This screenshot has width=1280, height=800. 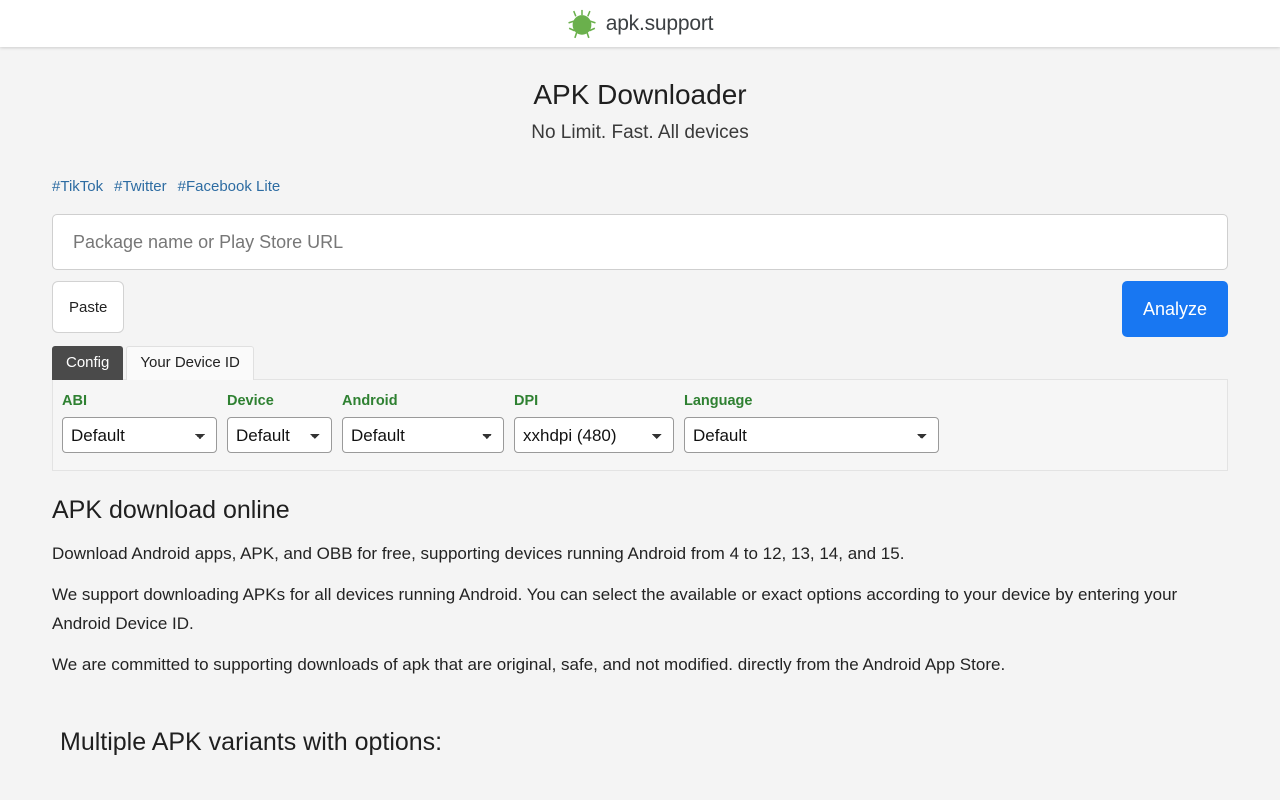 What do you see at coordinates (229, 186) in the screenshot?
I see `tag-link-facebook-lite: #Facebook Lite` at bounding box center [229, 186].